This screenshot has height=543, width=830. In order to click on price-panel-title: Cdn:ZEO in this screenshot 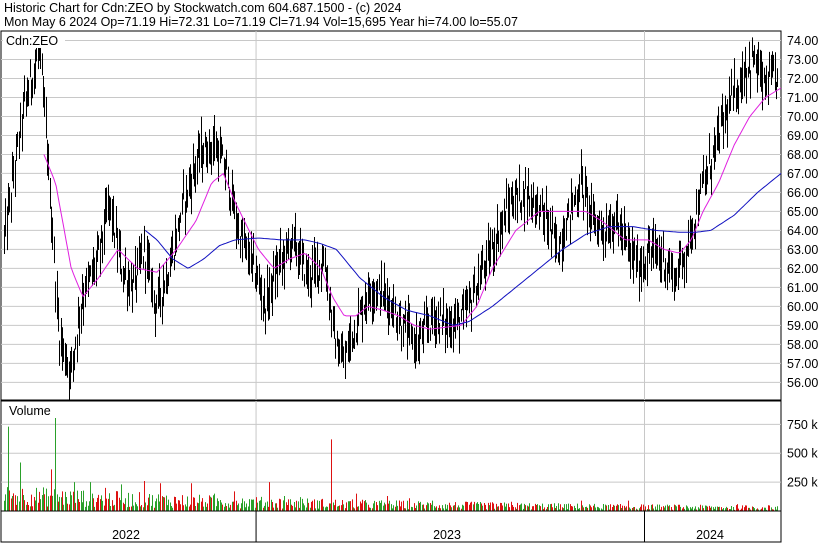, I will do `click(32, 41)`.